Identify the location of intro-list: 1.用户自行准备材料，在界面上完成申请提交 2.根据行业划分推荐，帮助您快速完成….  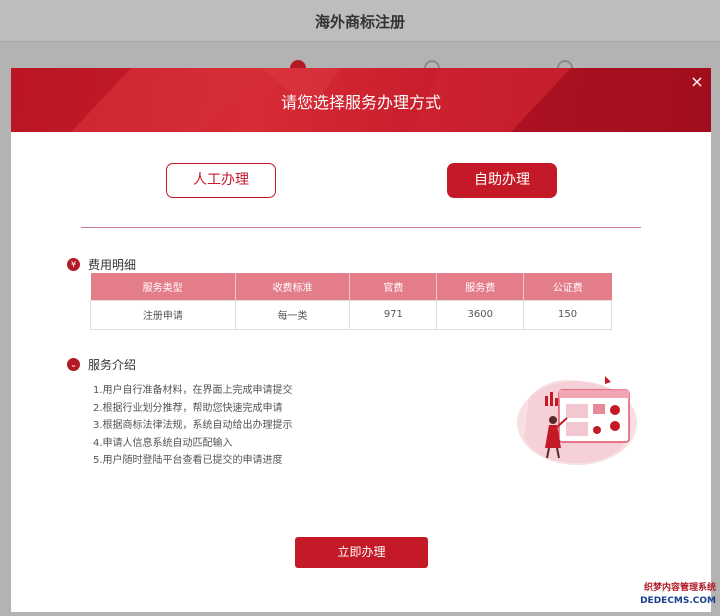
(193, 426).